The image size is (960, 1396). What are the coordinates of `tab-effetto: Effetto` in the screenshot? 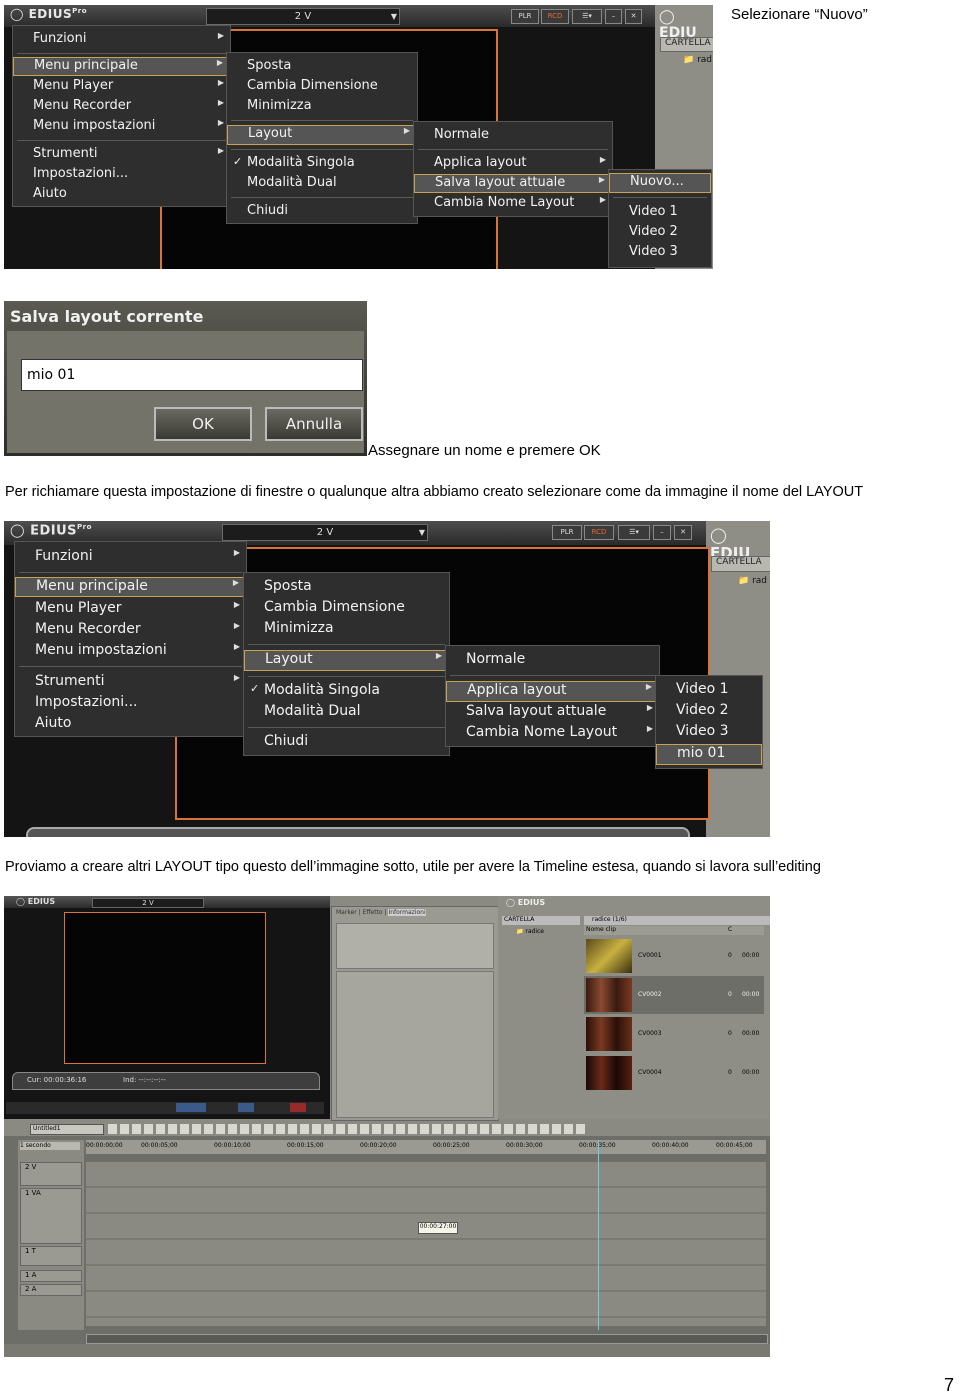 It's located at (373, 912).